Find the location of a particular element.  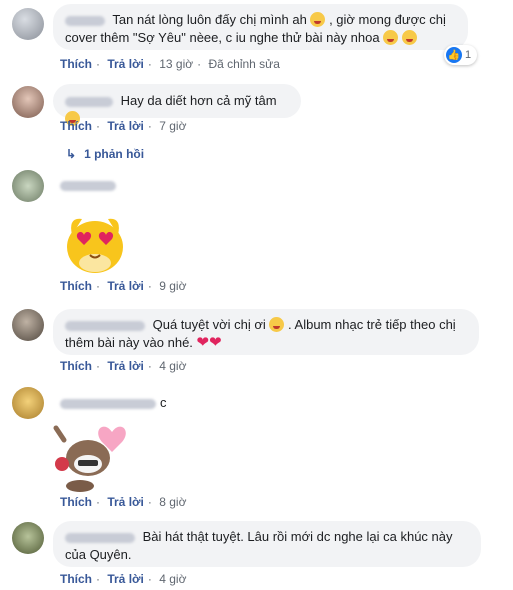

comment-text: , giờ mong được chị is located at coordinates (387, 19).